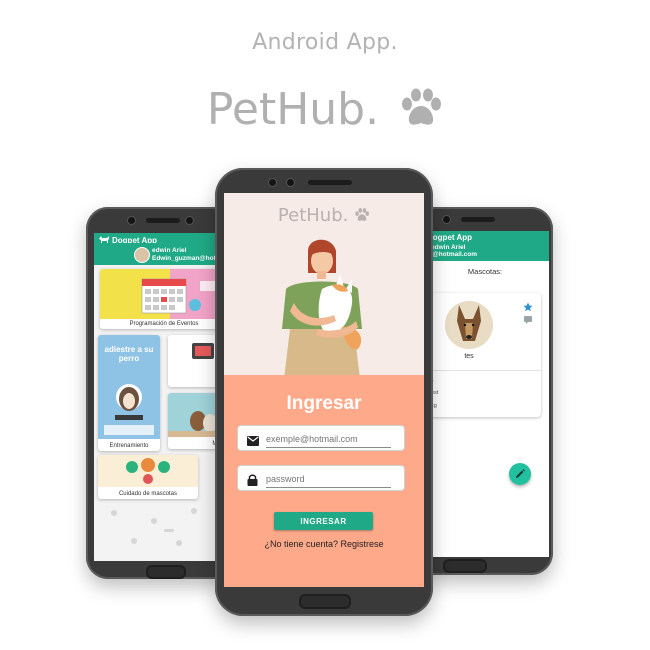 This screenshot has height=650, width=650. I want to click on password-field, so click(321, 478).